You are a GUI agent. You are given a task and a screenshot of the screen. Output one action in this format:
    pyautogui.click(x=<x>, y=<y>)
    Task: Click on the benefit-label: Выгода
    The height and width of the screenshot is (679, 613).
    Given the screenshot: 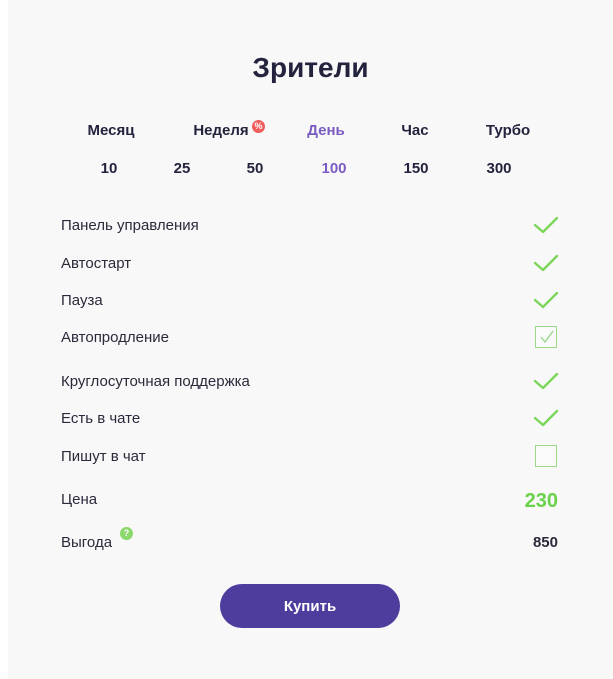 What is the action you would take?
    pyautogui.click(x=87, y=542)
    